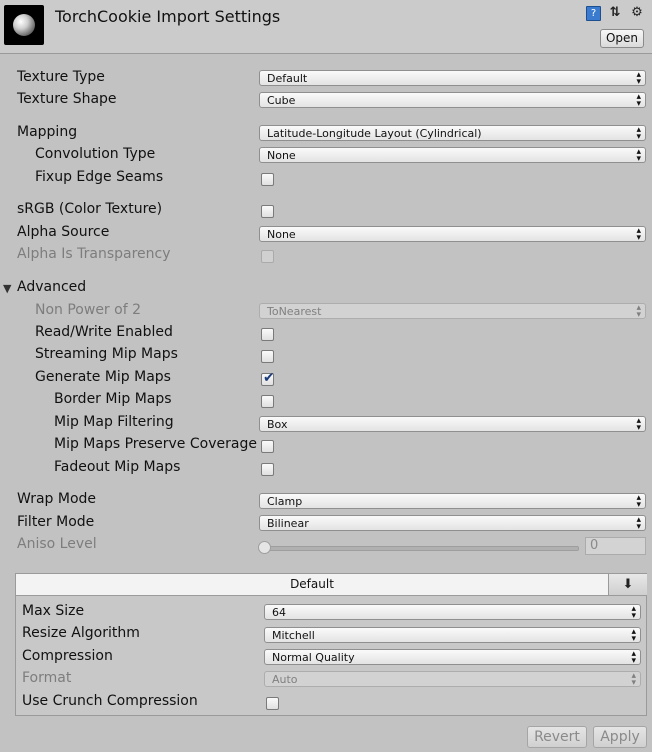  What do you see at coordinates (168, 16) in the screenshot?
I see `inspector-title: TorchCookie Import Settings` at bounding box center [168, 16].